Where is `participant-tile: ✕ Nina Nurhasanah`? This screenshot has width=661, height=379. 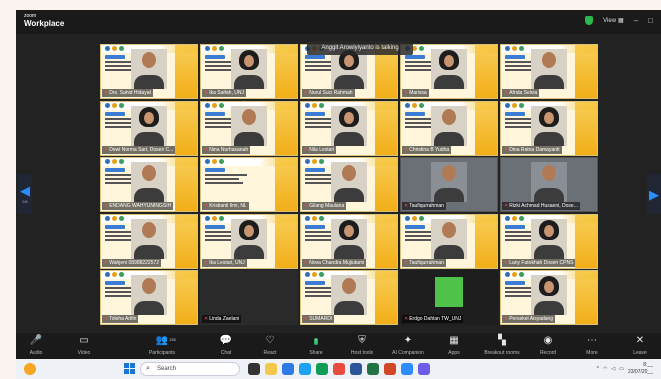
participant-tile: ✕ Nina Nurhasanah is located at coordinates (249, 128).